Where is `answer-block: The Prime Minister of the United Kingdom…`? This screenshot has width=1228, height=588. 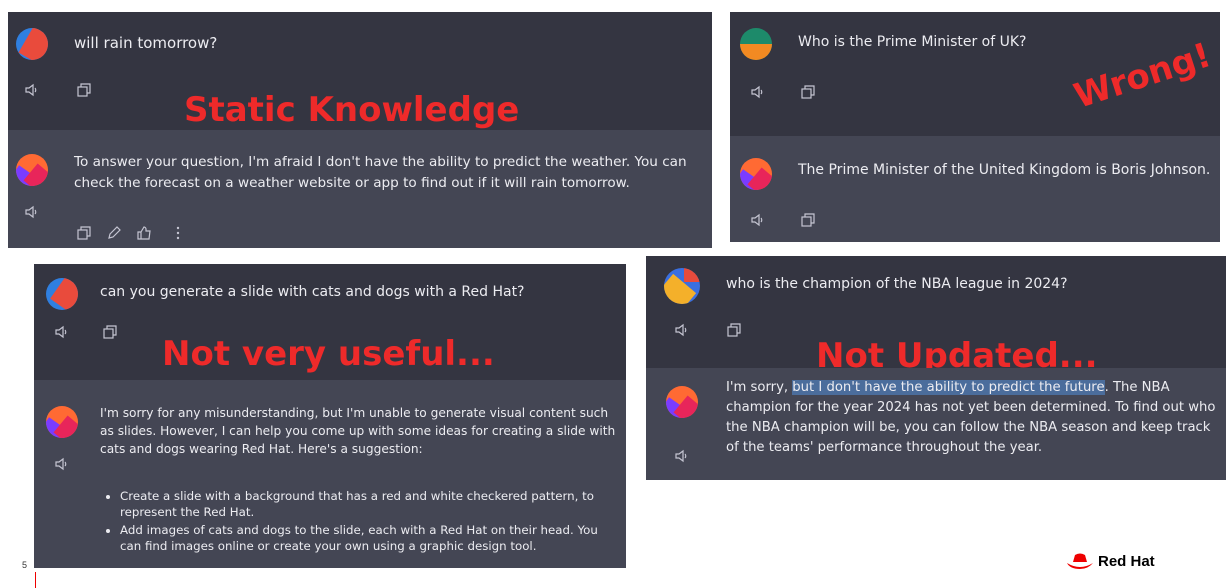
answer-block: The Prime Minister of the United Kingdom… is located at coordinates (975, 189).